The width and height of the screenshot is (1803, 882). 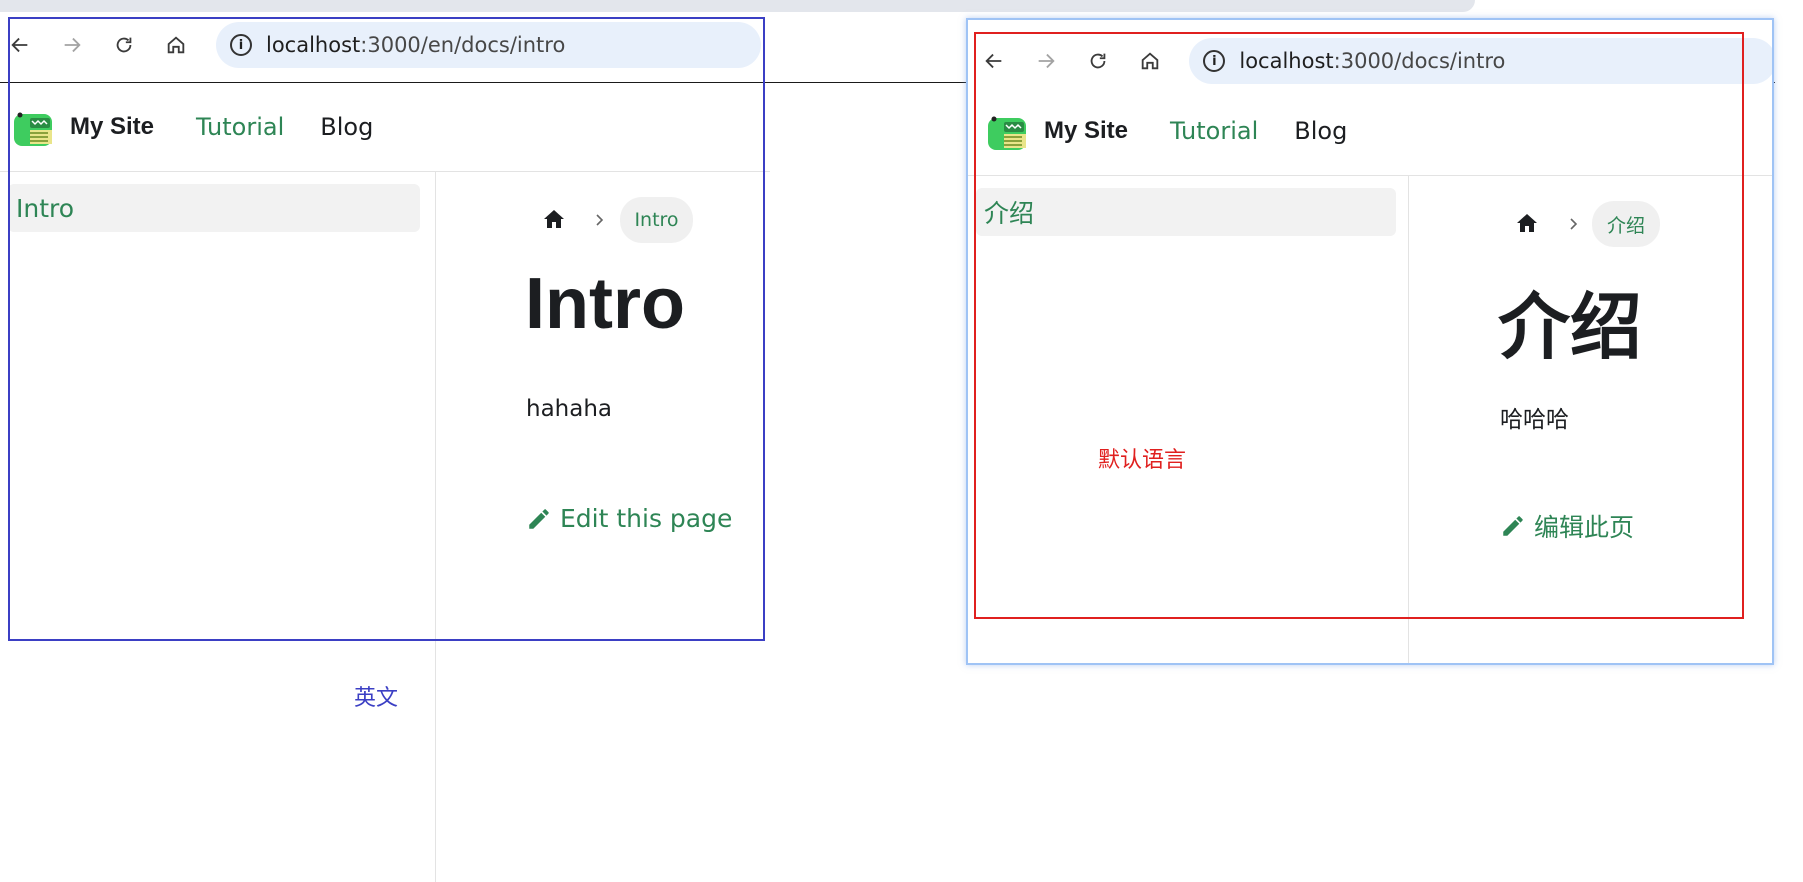 I want to click on left-annotation-label: 英文, so click(x=376, y=698).